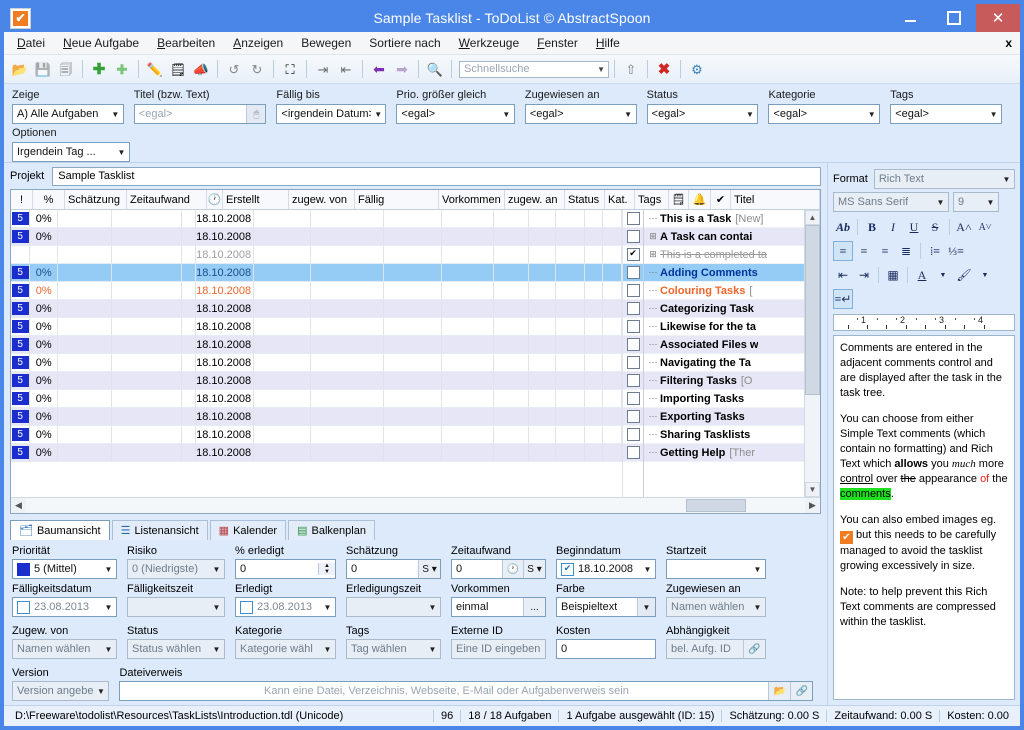 Image resolution: width=1024 pixels, height=730 pixels. What do you see at coordinates (812, 217) in the screenshot?
I see `scroll-up-icon: ▲` at bounding box center [812, 217].